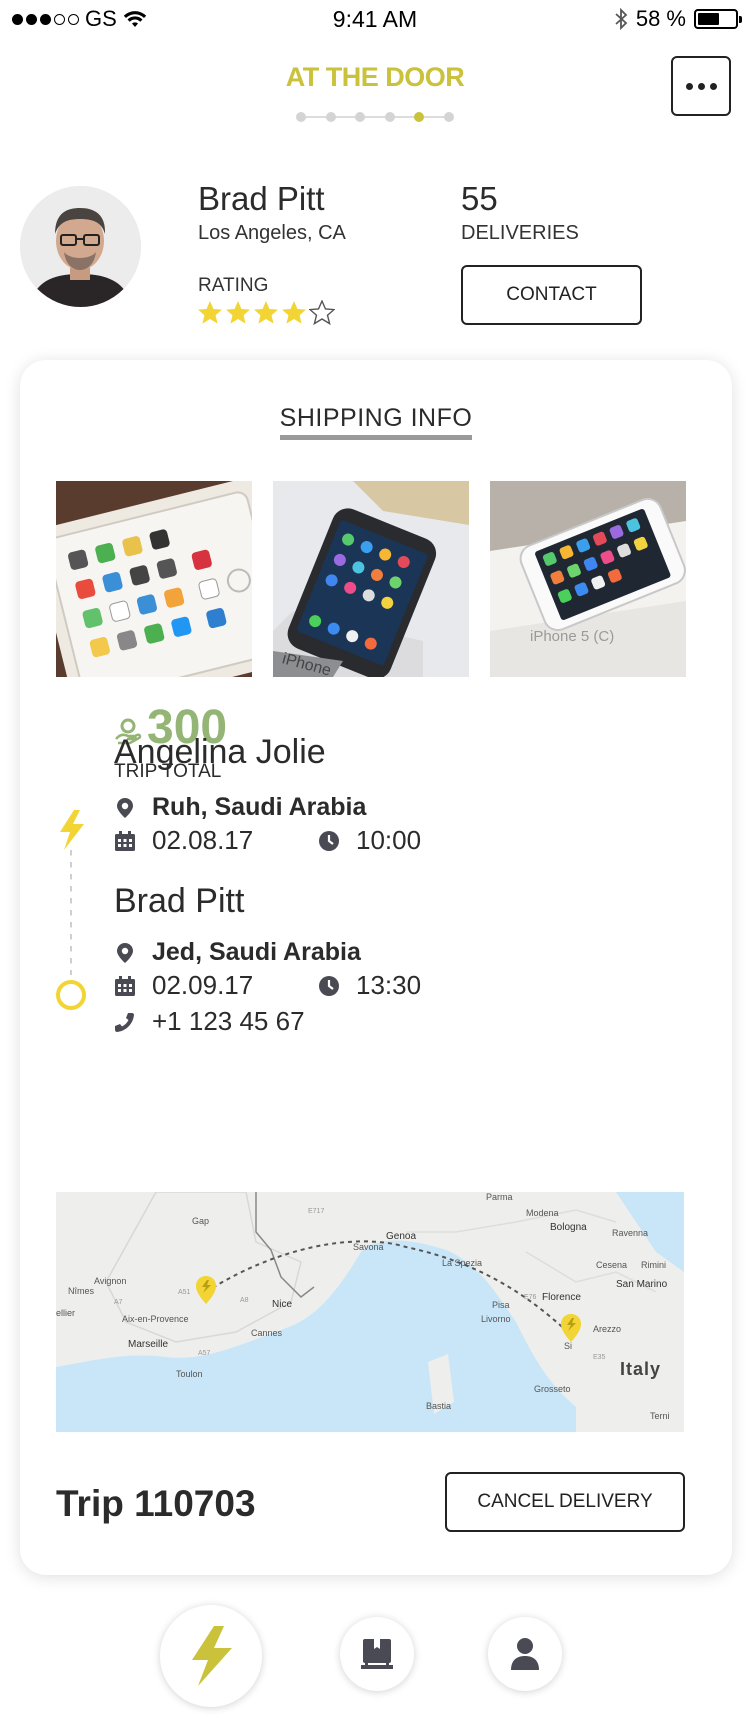 The width and height of the screenshot is (750, 1728). I want to click on map-label: Bologna, so click(568, 1227).